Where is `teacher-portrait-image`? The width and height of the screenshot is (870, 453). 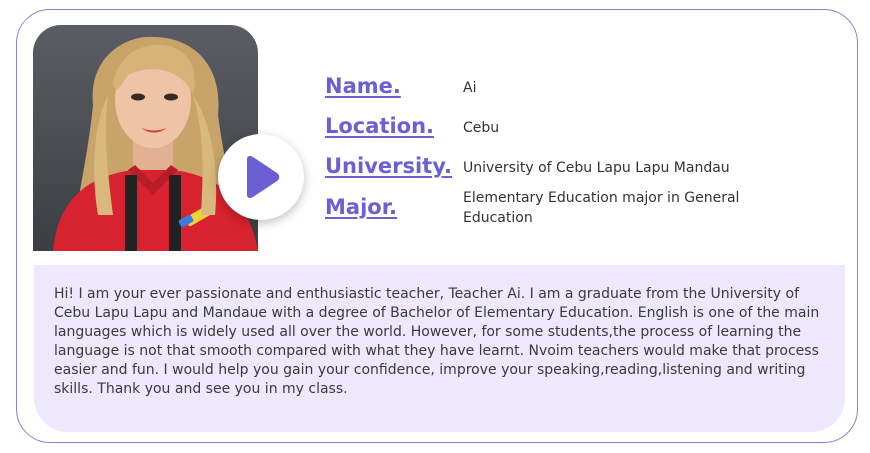 teacher-portrait-image is located at coordinates (155, 143).